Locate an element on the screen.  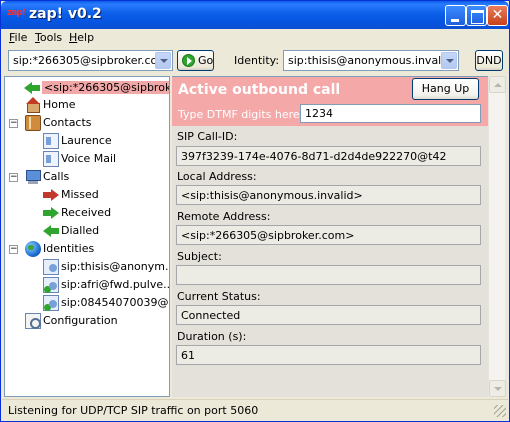
close-button: ✕ is located at coordinates (497, 15).